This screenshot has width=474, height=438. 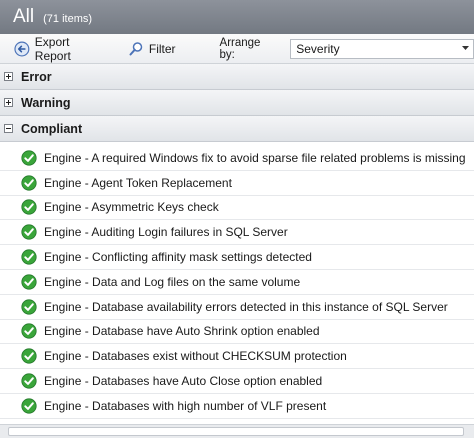 I want to click on scrollbar-thumb, so click(x=236, y=431).